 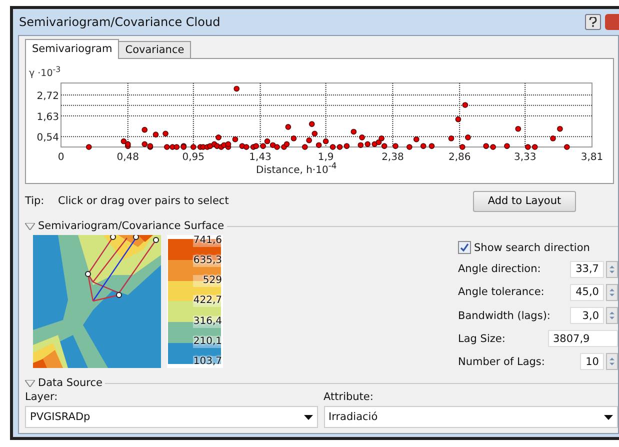 What do you see at coordinates (207, 322) in the screenshot?
I see `legend-label: 316,4` at bounding box center [207, 322].